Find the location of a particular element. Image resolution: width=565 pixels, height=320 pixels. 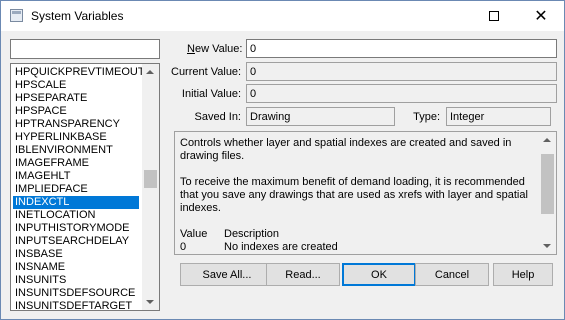

variable-list-item: HPTRANSPARENCY is located at coordinates (76, 124).